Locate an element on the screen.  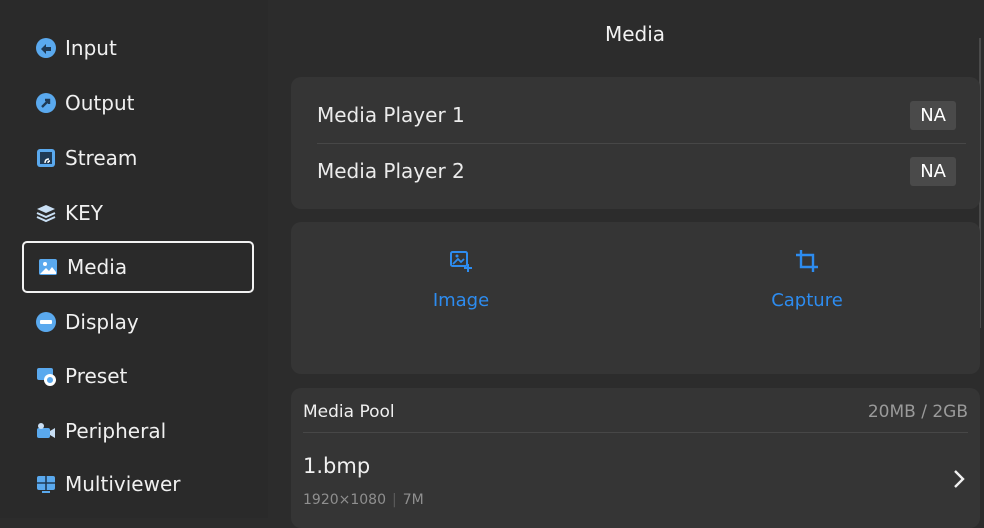
sidebar-item-label: KEY is located at coordinates (84, 213).